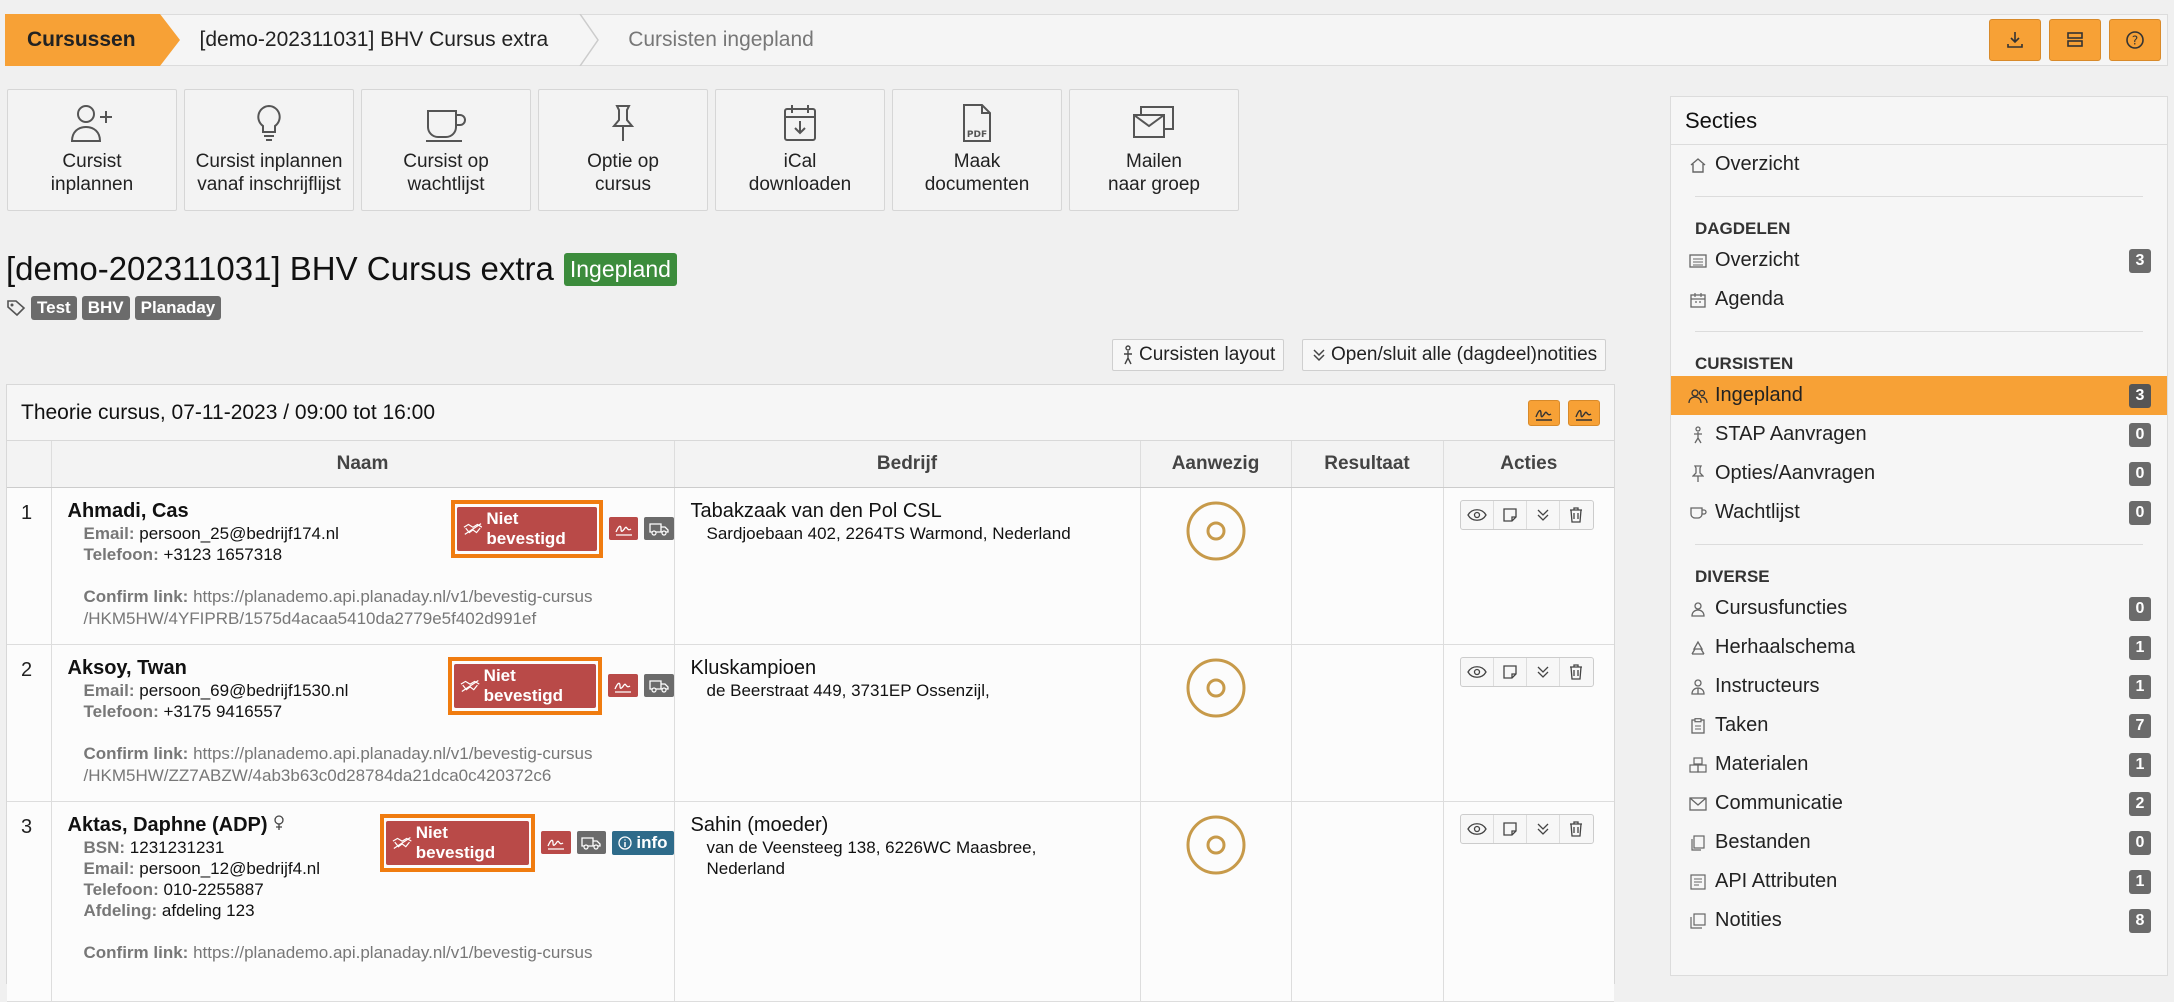 This screenshot has width=2174, height=1002. What do you see at coordinates (1919, 842) in the screenshot?
I see `sidebar-item-bestanden: Bestanden 0` at bounding box center [1919, 842].